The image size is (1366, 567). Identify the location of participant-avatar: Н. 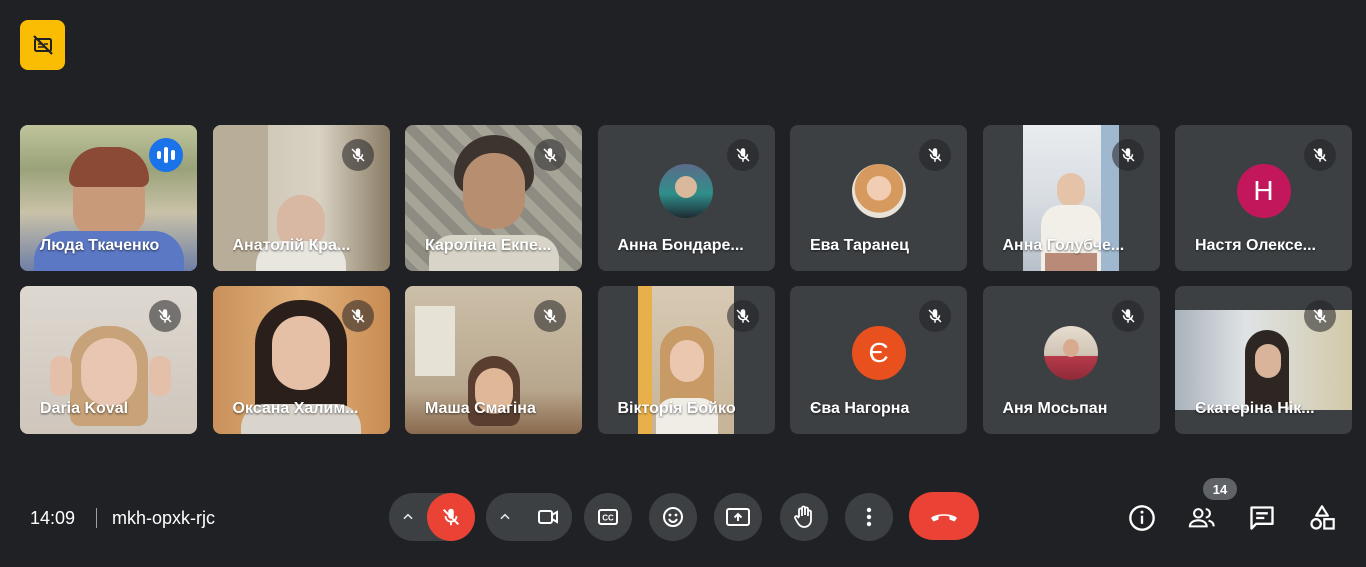
(1263, 191).